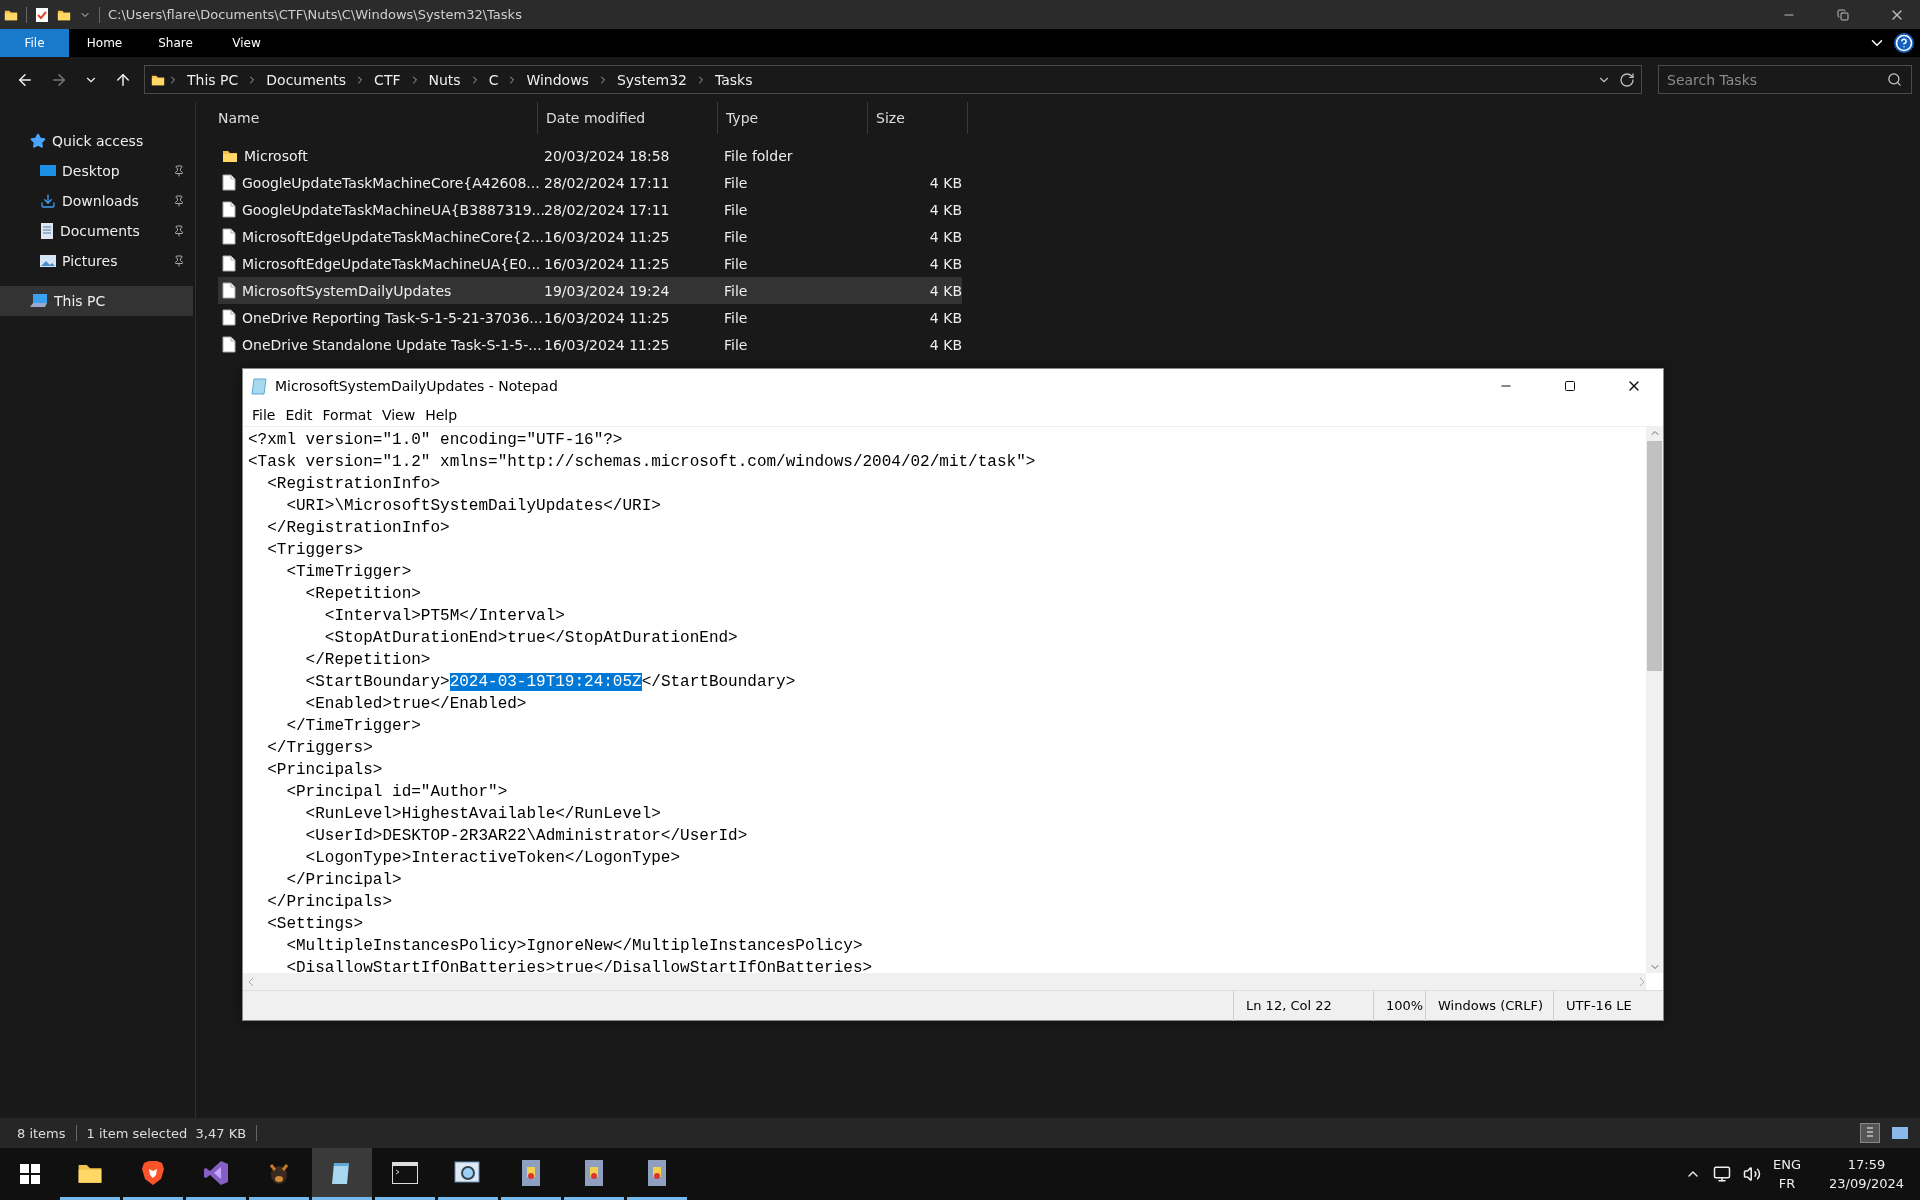  What do you see at coordinates (398, 414) in the screenshot?
I see `menu-item: View` at bounding box center [398, 414].